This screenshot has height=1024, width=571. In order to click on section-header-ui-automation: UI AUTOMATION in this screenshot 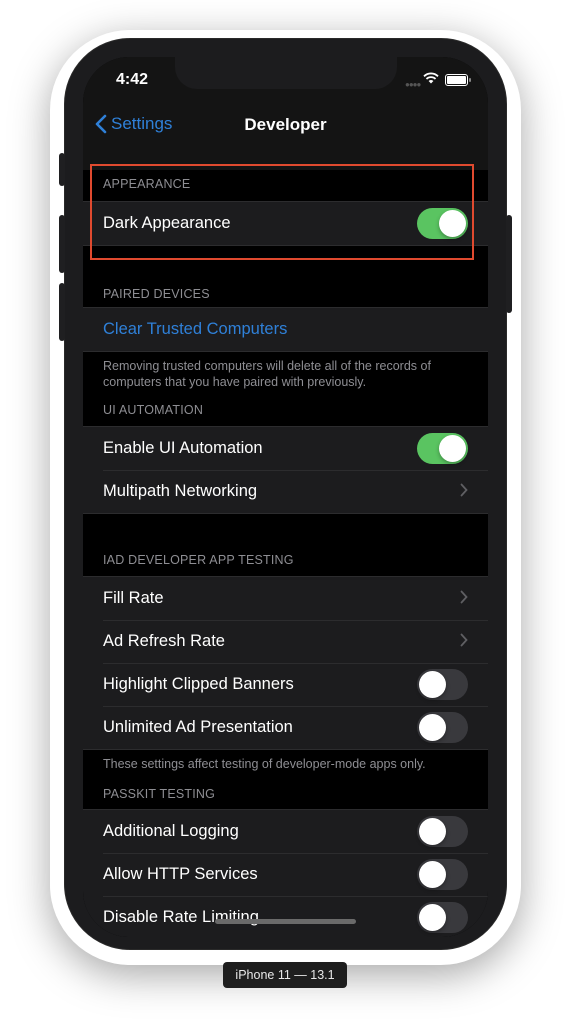, I will do `click(153, 410)`.